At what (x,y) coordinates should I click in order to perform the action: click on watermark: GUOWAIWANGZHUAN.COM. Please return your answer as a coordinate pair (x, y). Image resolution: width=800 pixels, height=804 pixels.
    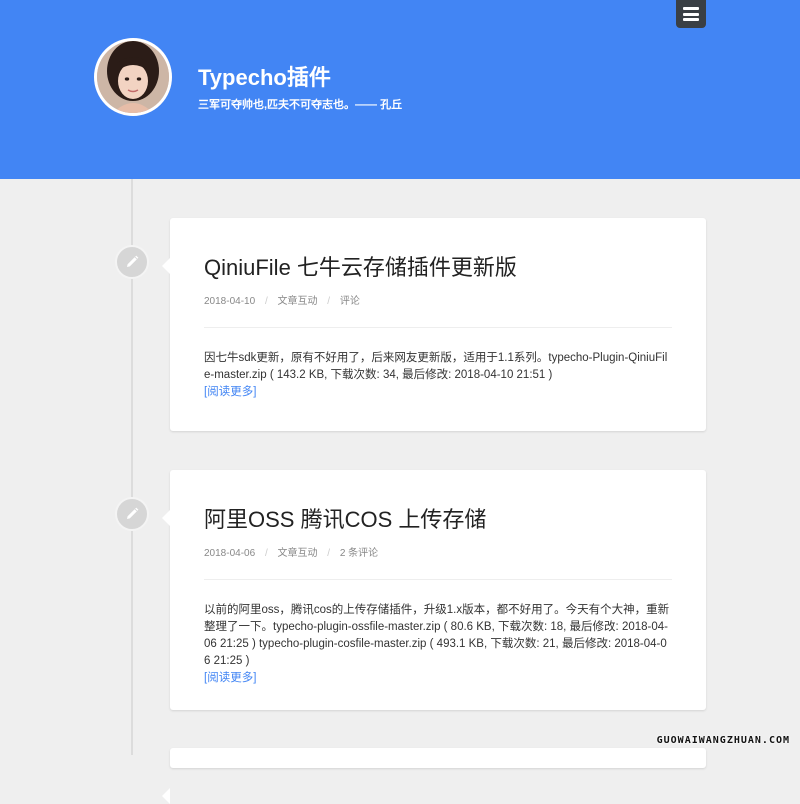
    Looking at the image, I should click on (723, 740).